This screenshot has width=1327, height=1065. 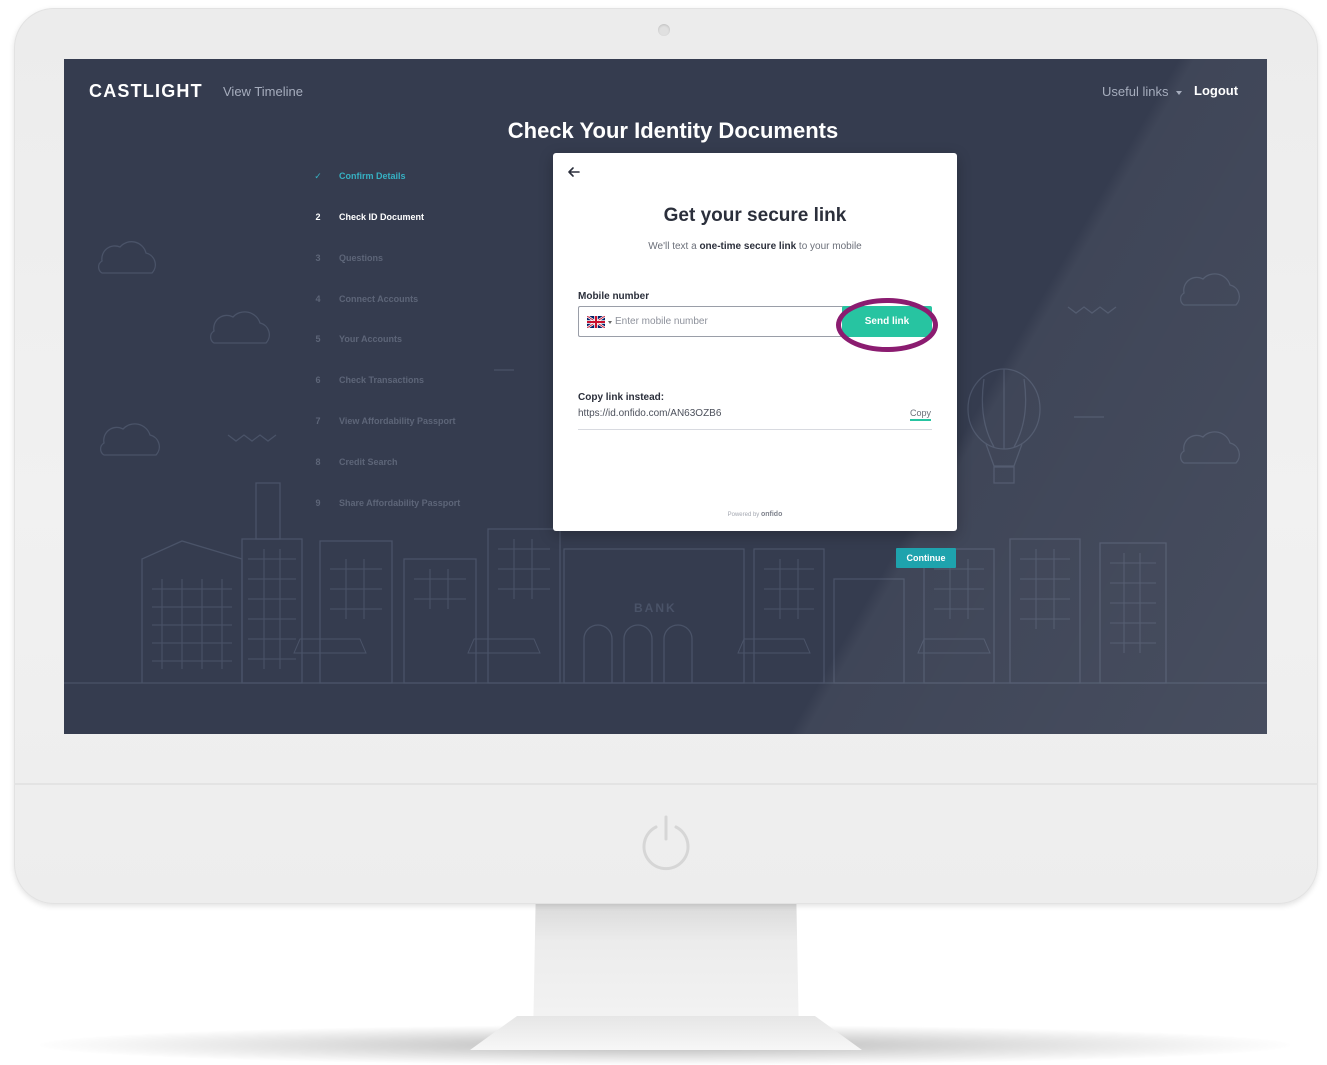 I want to click on step-check-id-document: 2 Check ID Document, so click(x=422, y=220).